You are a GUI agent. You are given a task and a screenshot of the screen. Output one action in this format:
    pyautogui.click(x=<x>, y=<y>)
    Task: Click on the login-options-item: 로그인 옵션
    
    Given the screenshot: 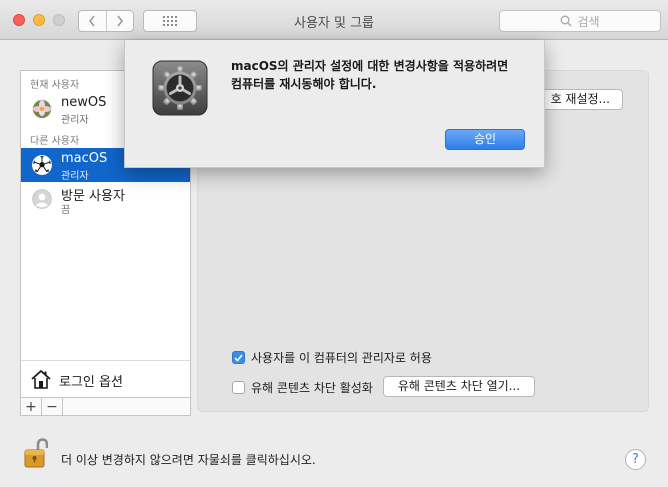 What is the action you would take?
    pyautogui.click(x=105, y=379)
    